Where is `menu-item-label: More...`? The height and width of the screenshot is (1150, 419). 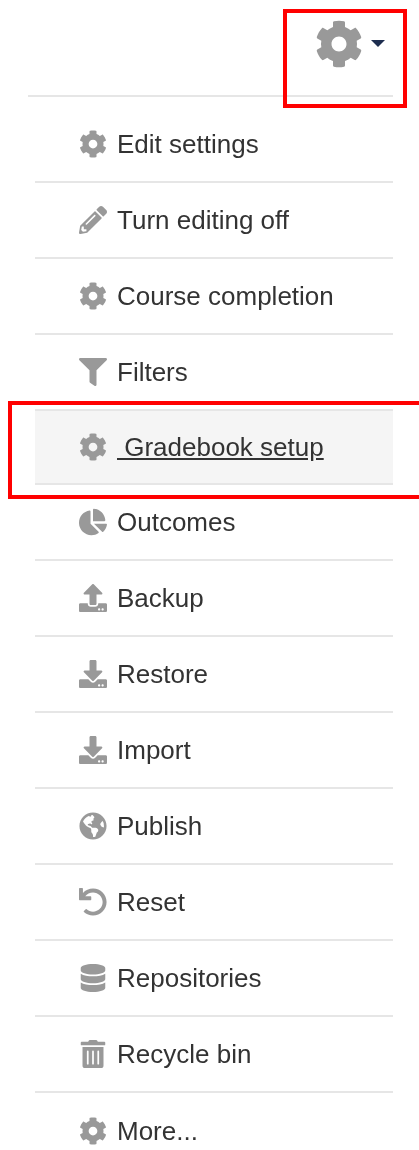 menu-item-label: More... is located at coordinates (157, 1131).